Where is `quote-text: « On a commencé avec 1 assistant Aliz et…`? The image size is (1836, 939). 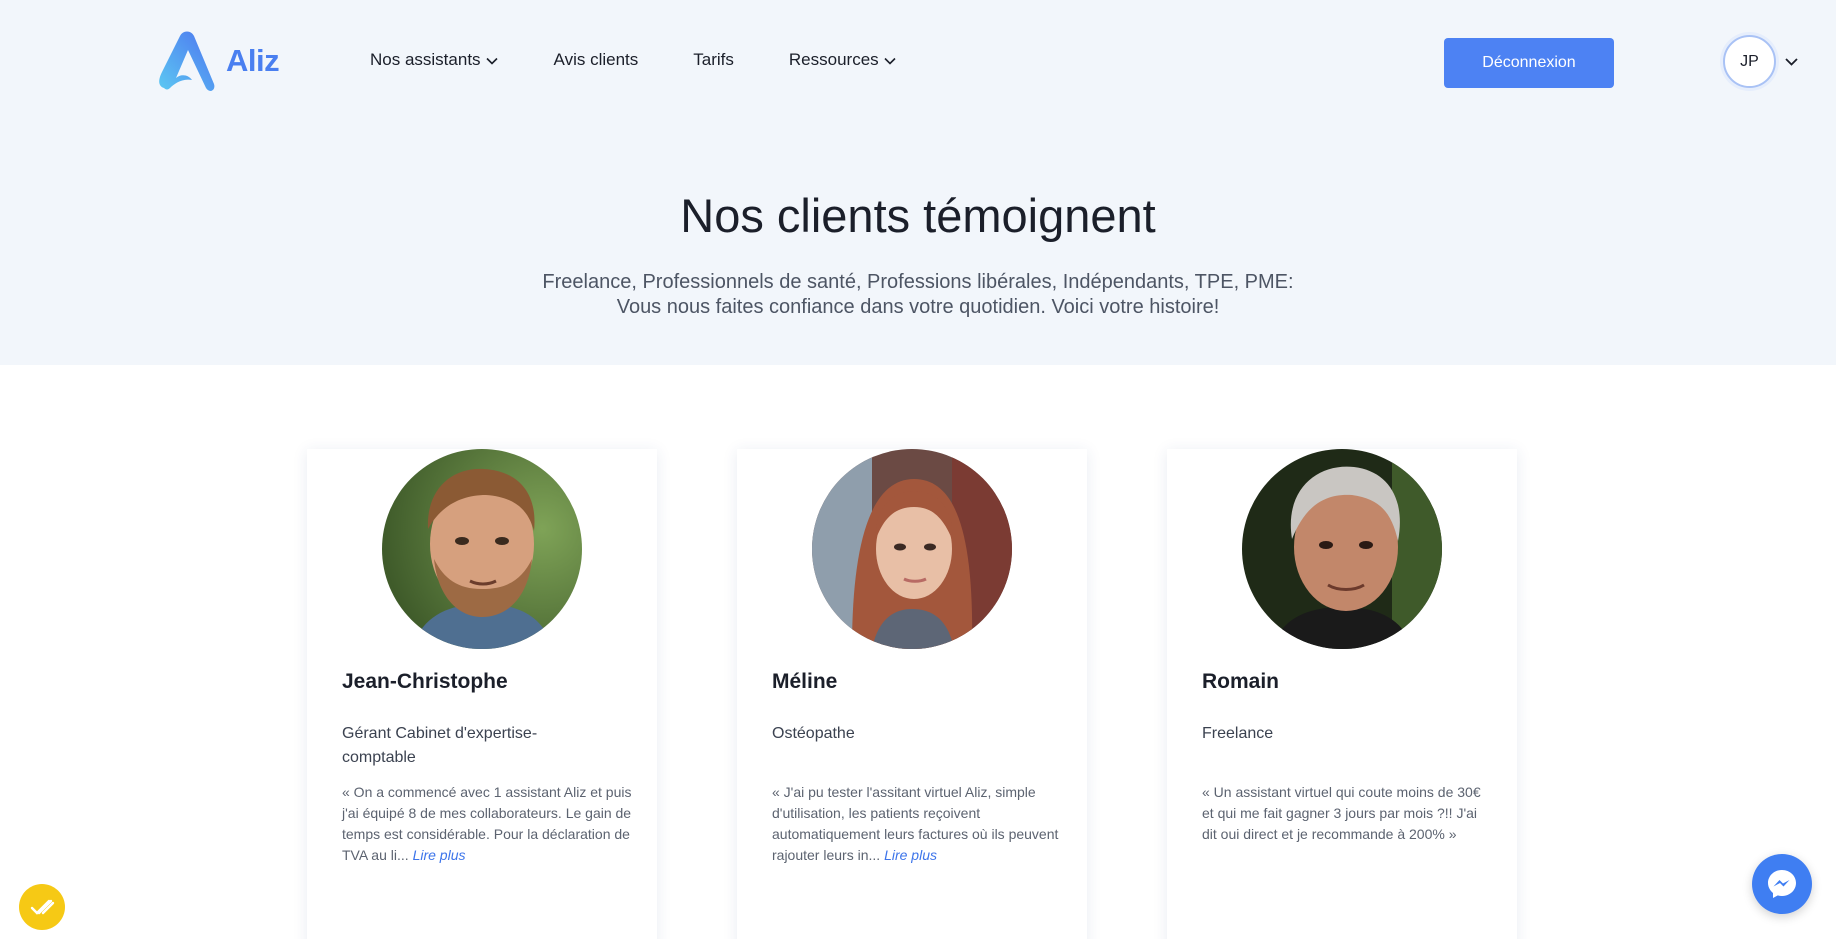
quote-text: « On a commencé avec 1 assistant Aliz et… is located at coordinates (487, 823).